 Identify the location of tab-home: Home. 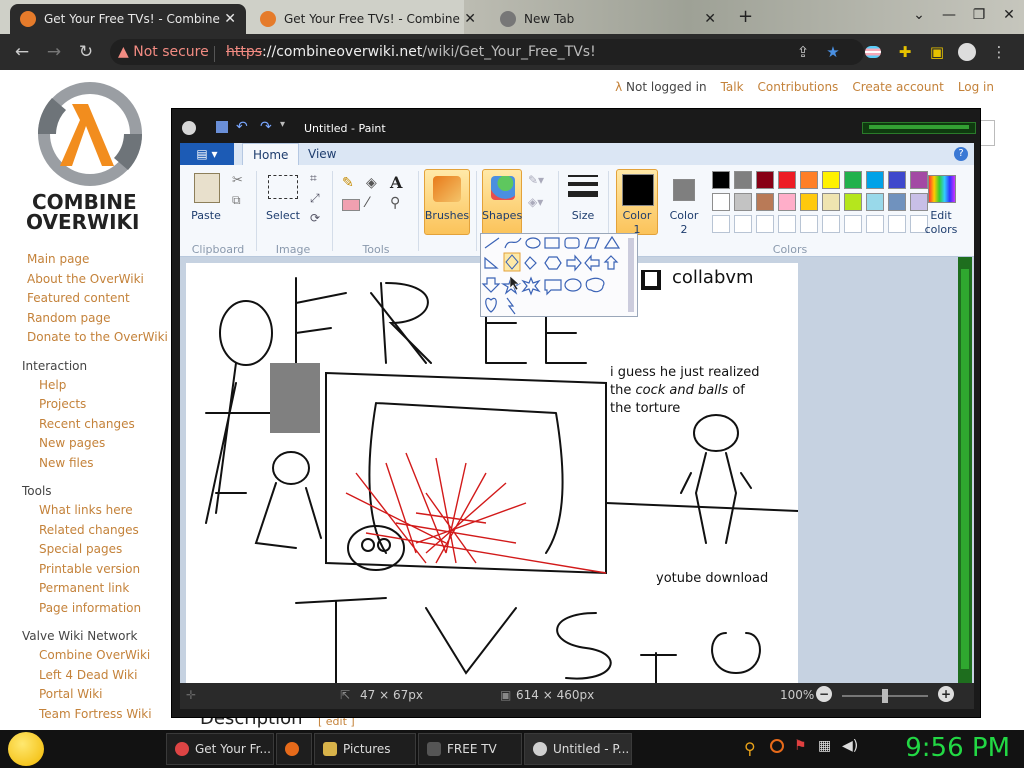
(271, 154).